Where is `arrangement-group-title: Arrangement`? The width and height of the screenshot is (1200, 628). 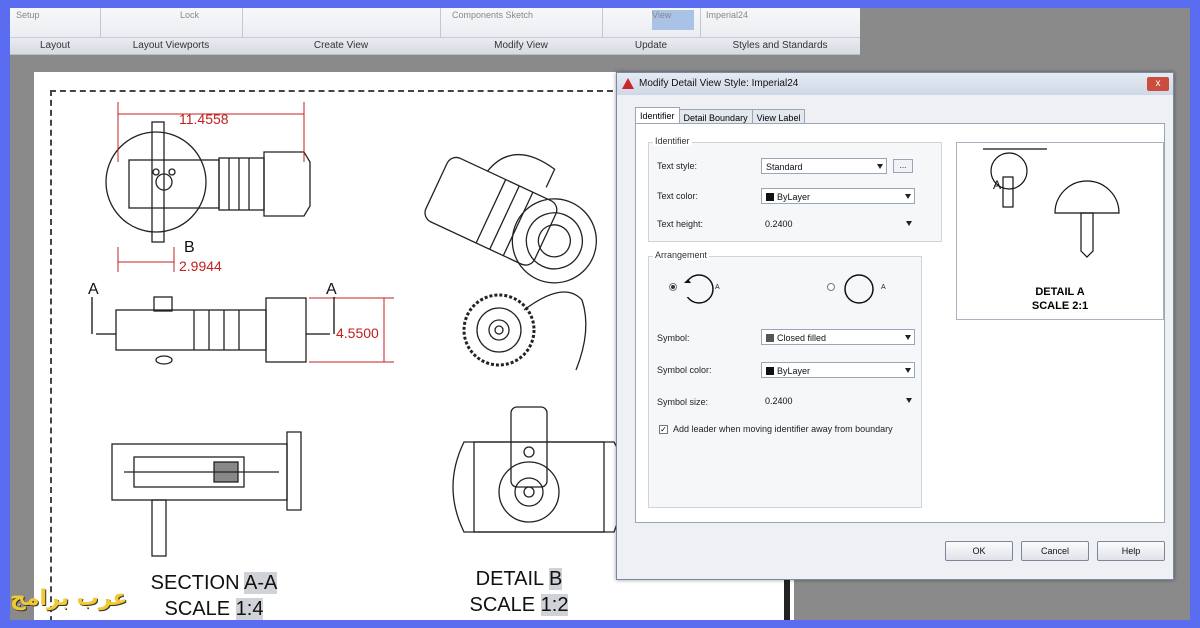 arrangement-group-title: Arrangement is located at coordinates (681, 255).